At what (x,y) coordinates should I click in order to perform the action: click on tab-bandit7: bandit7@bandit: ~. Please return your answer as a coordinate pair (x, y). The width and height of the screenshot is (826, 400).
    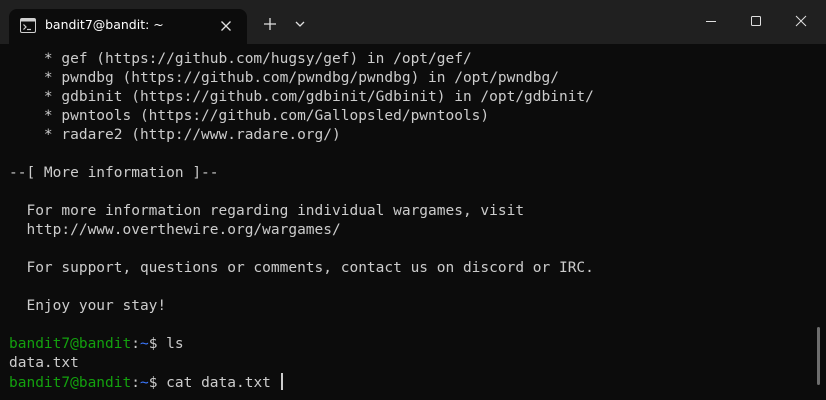
    Looking at the image, I should click on (128, 26).